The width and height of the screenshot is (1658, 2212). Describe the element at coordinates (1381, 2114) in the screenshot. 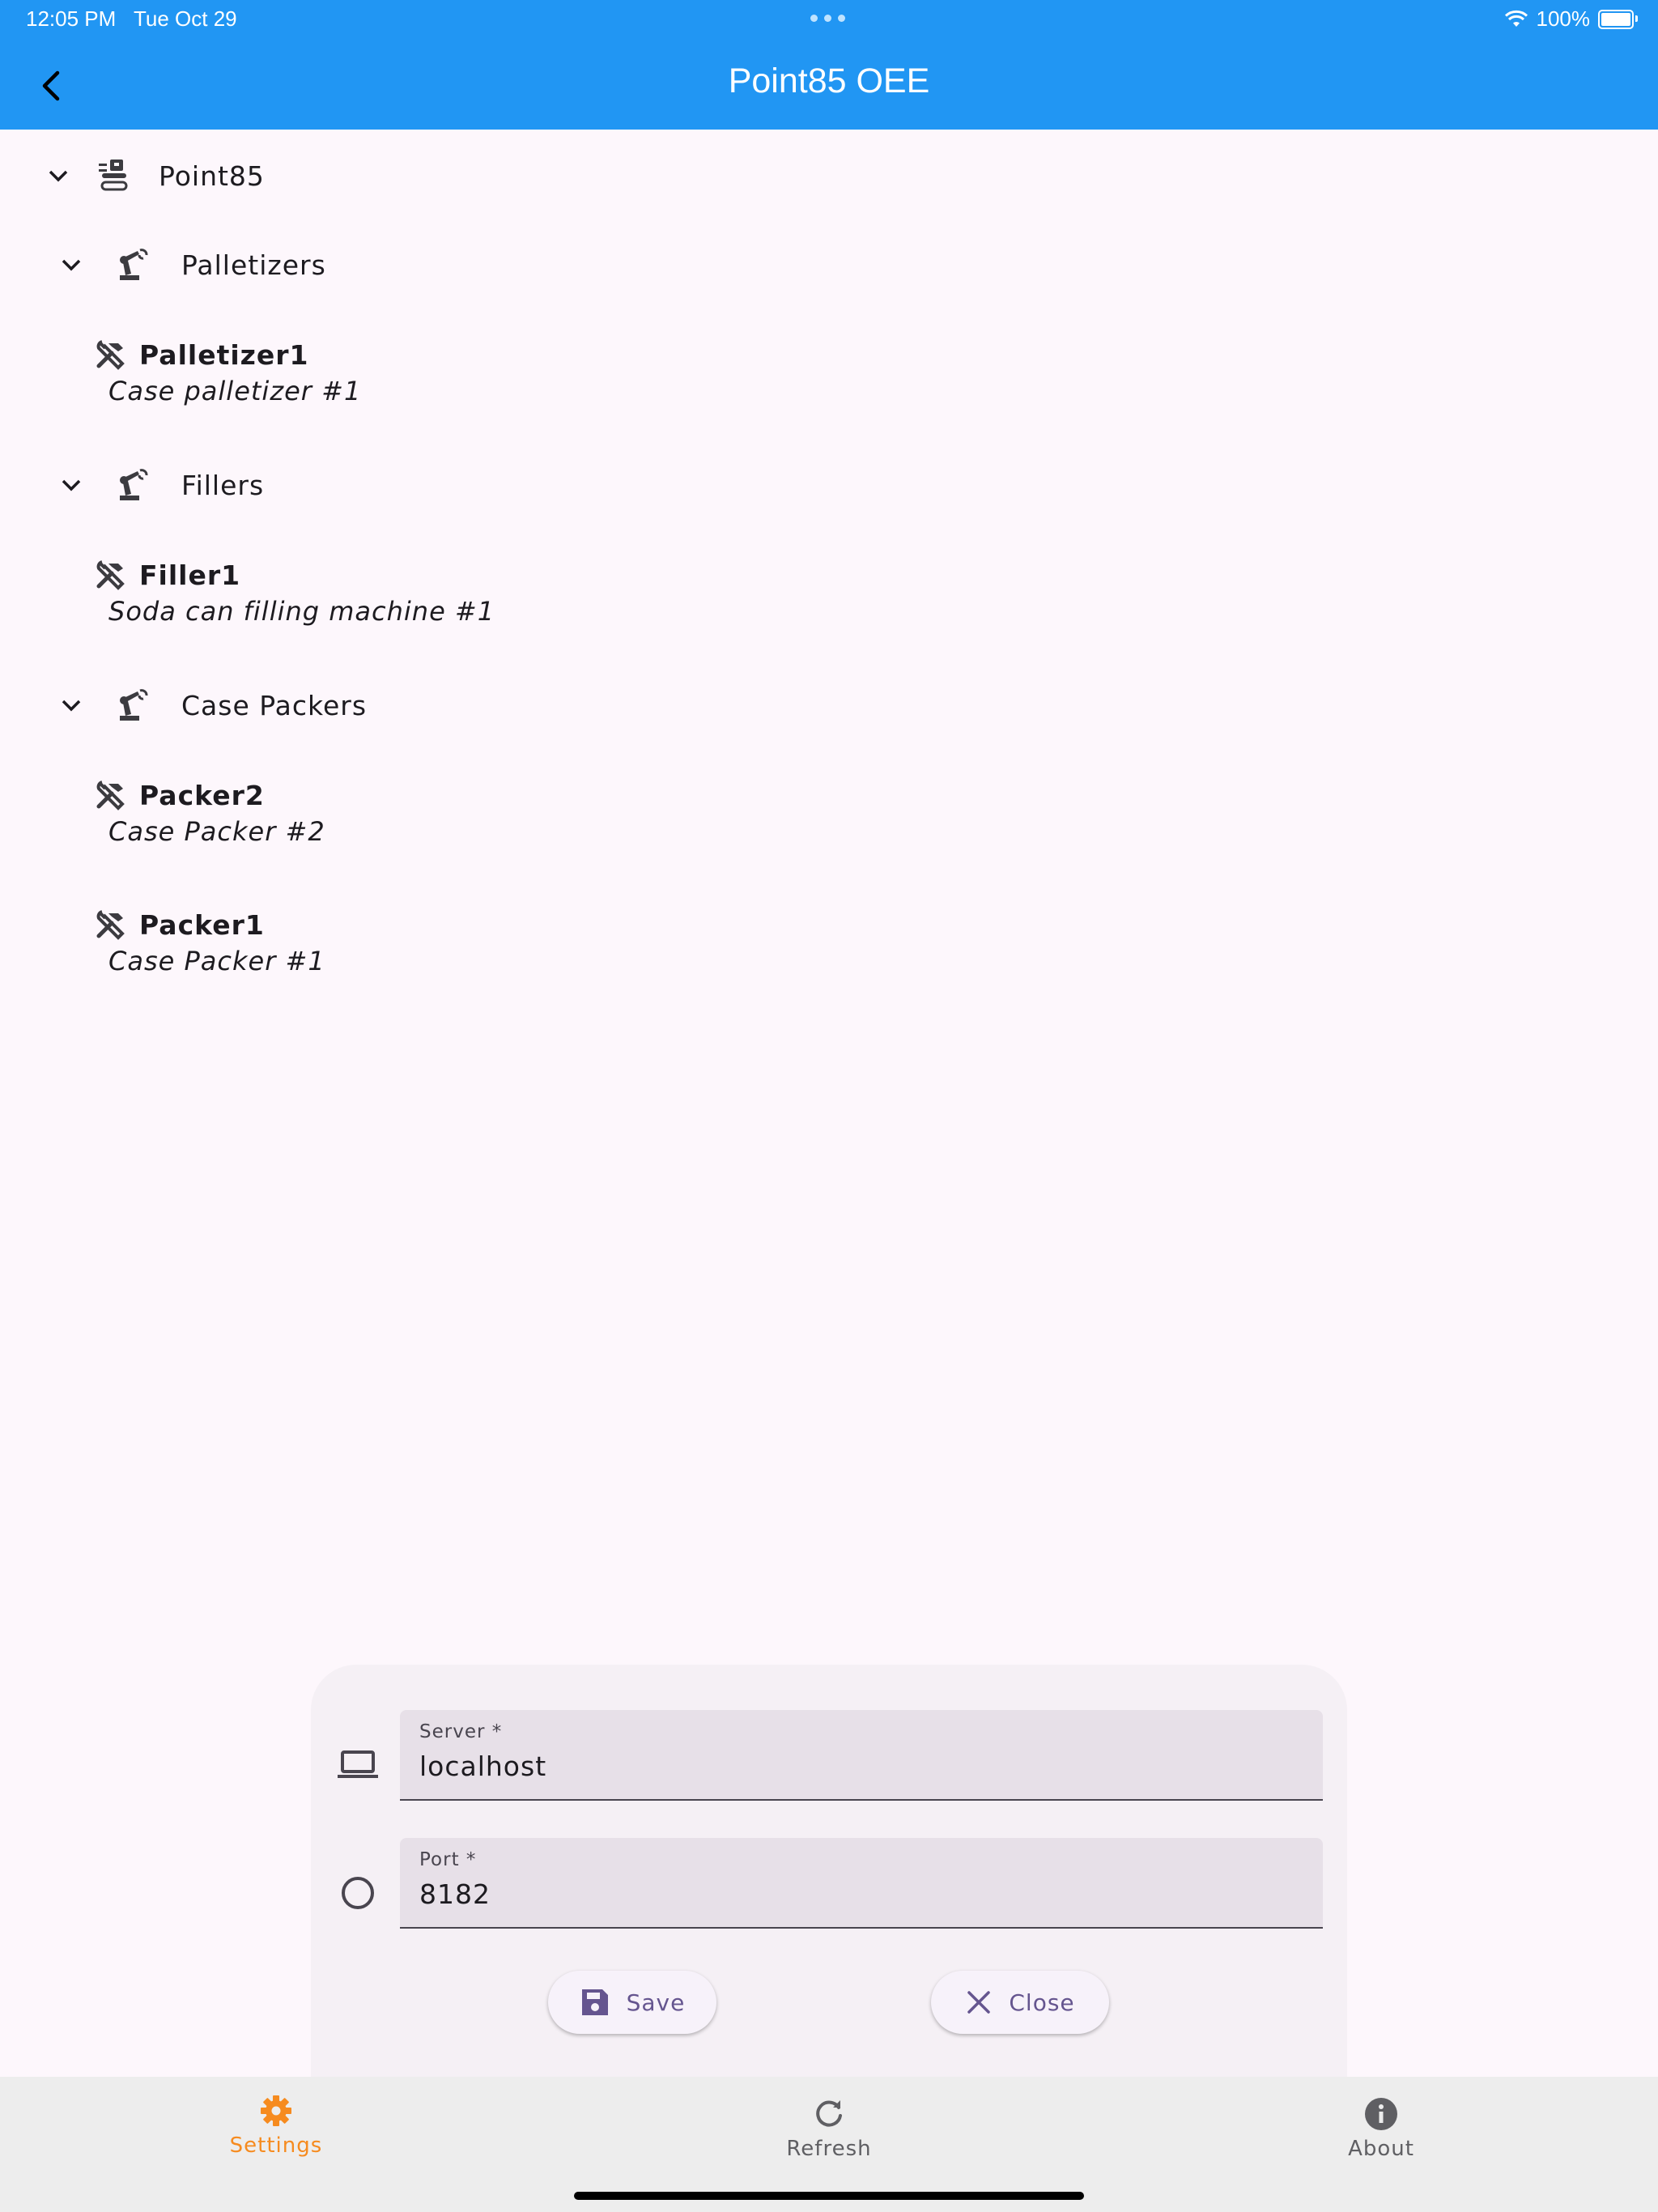

I see `info-icon` at that location.